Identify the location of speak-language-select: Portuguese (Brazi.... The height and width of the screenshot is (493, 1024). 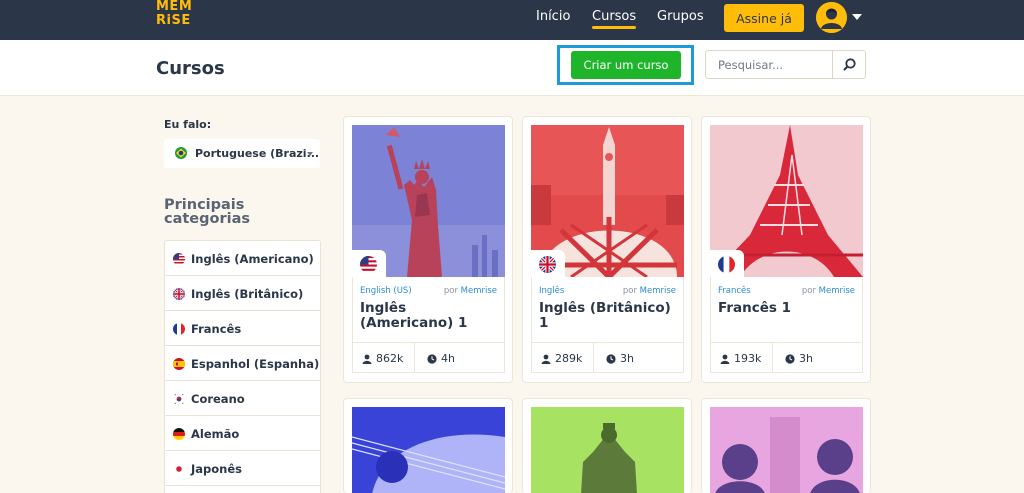
(242, 153).